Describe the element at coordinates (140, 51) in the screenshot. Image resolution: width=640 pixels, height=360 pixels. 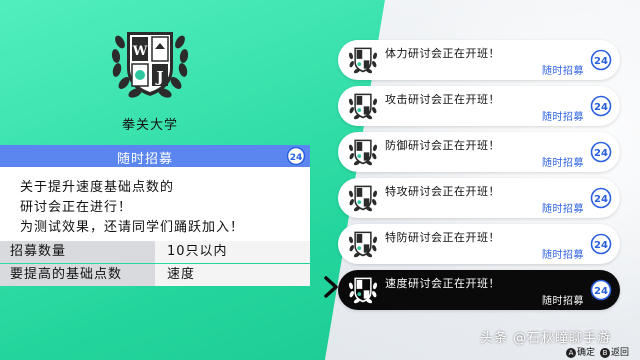
I see `emblem-letter-w: W` at that location.